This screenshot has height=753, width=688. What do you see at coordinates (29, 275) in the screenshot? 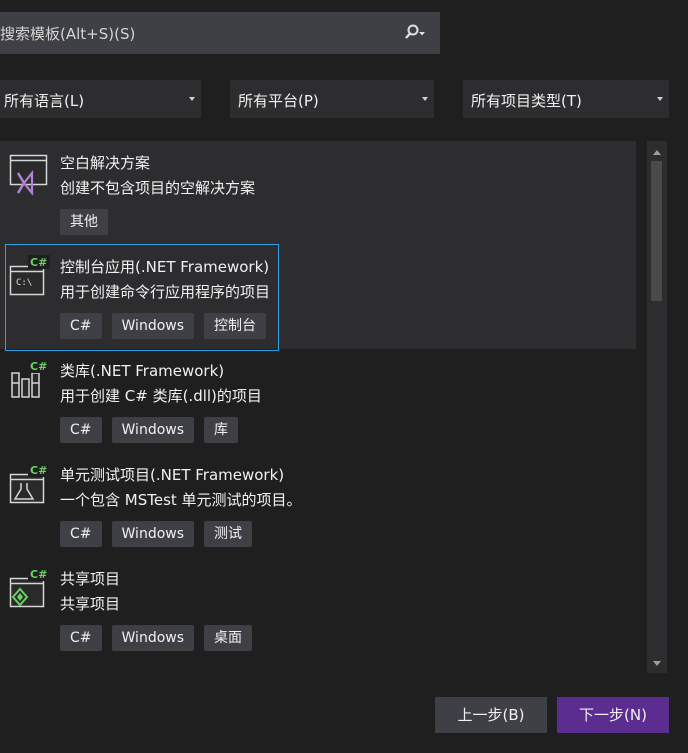
I see `console-app-icon: C:\ C#` at bounding box center [29, 275].